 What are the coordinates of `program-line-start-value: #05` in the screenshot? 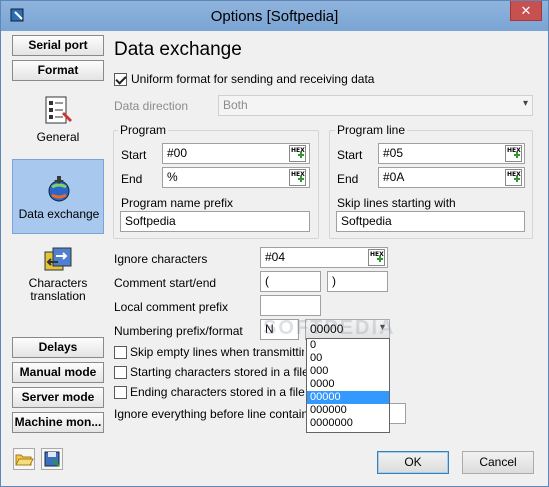 It's located at (393, 153).